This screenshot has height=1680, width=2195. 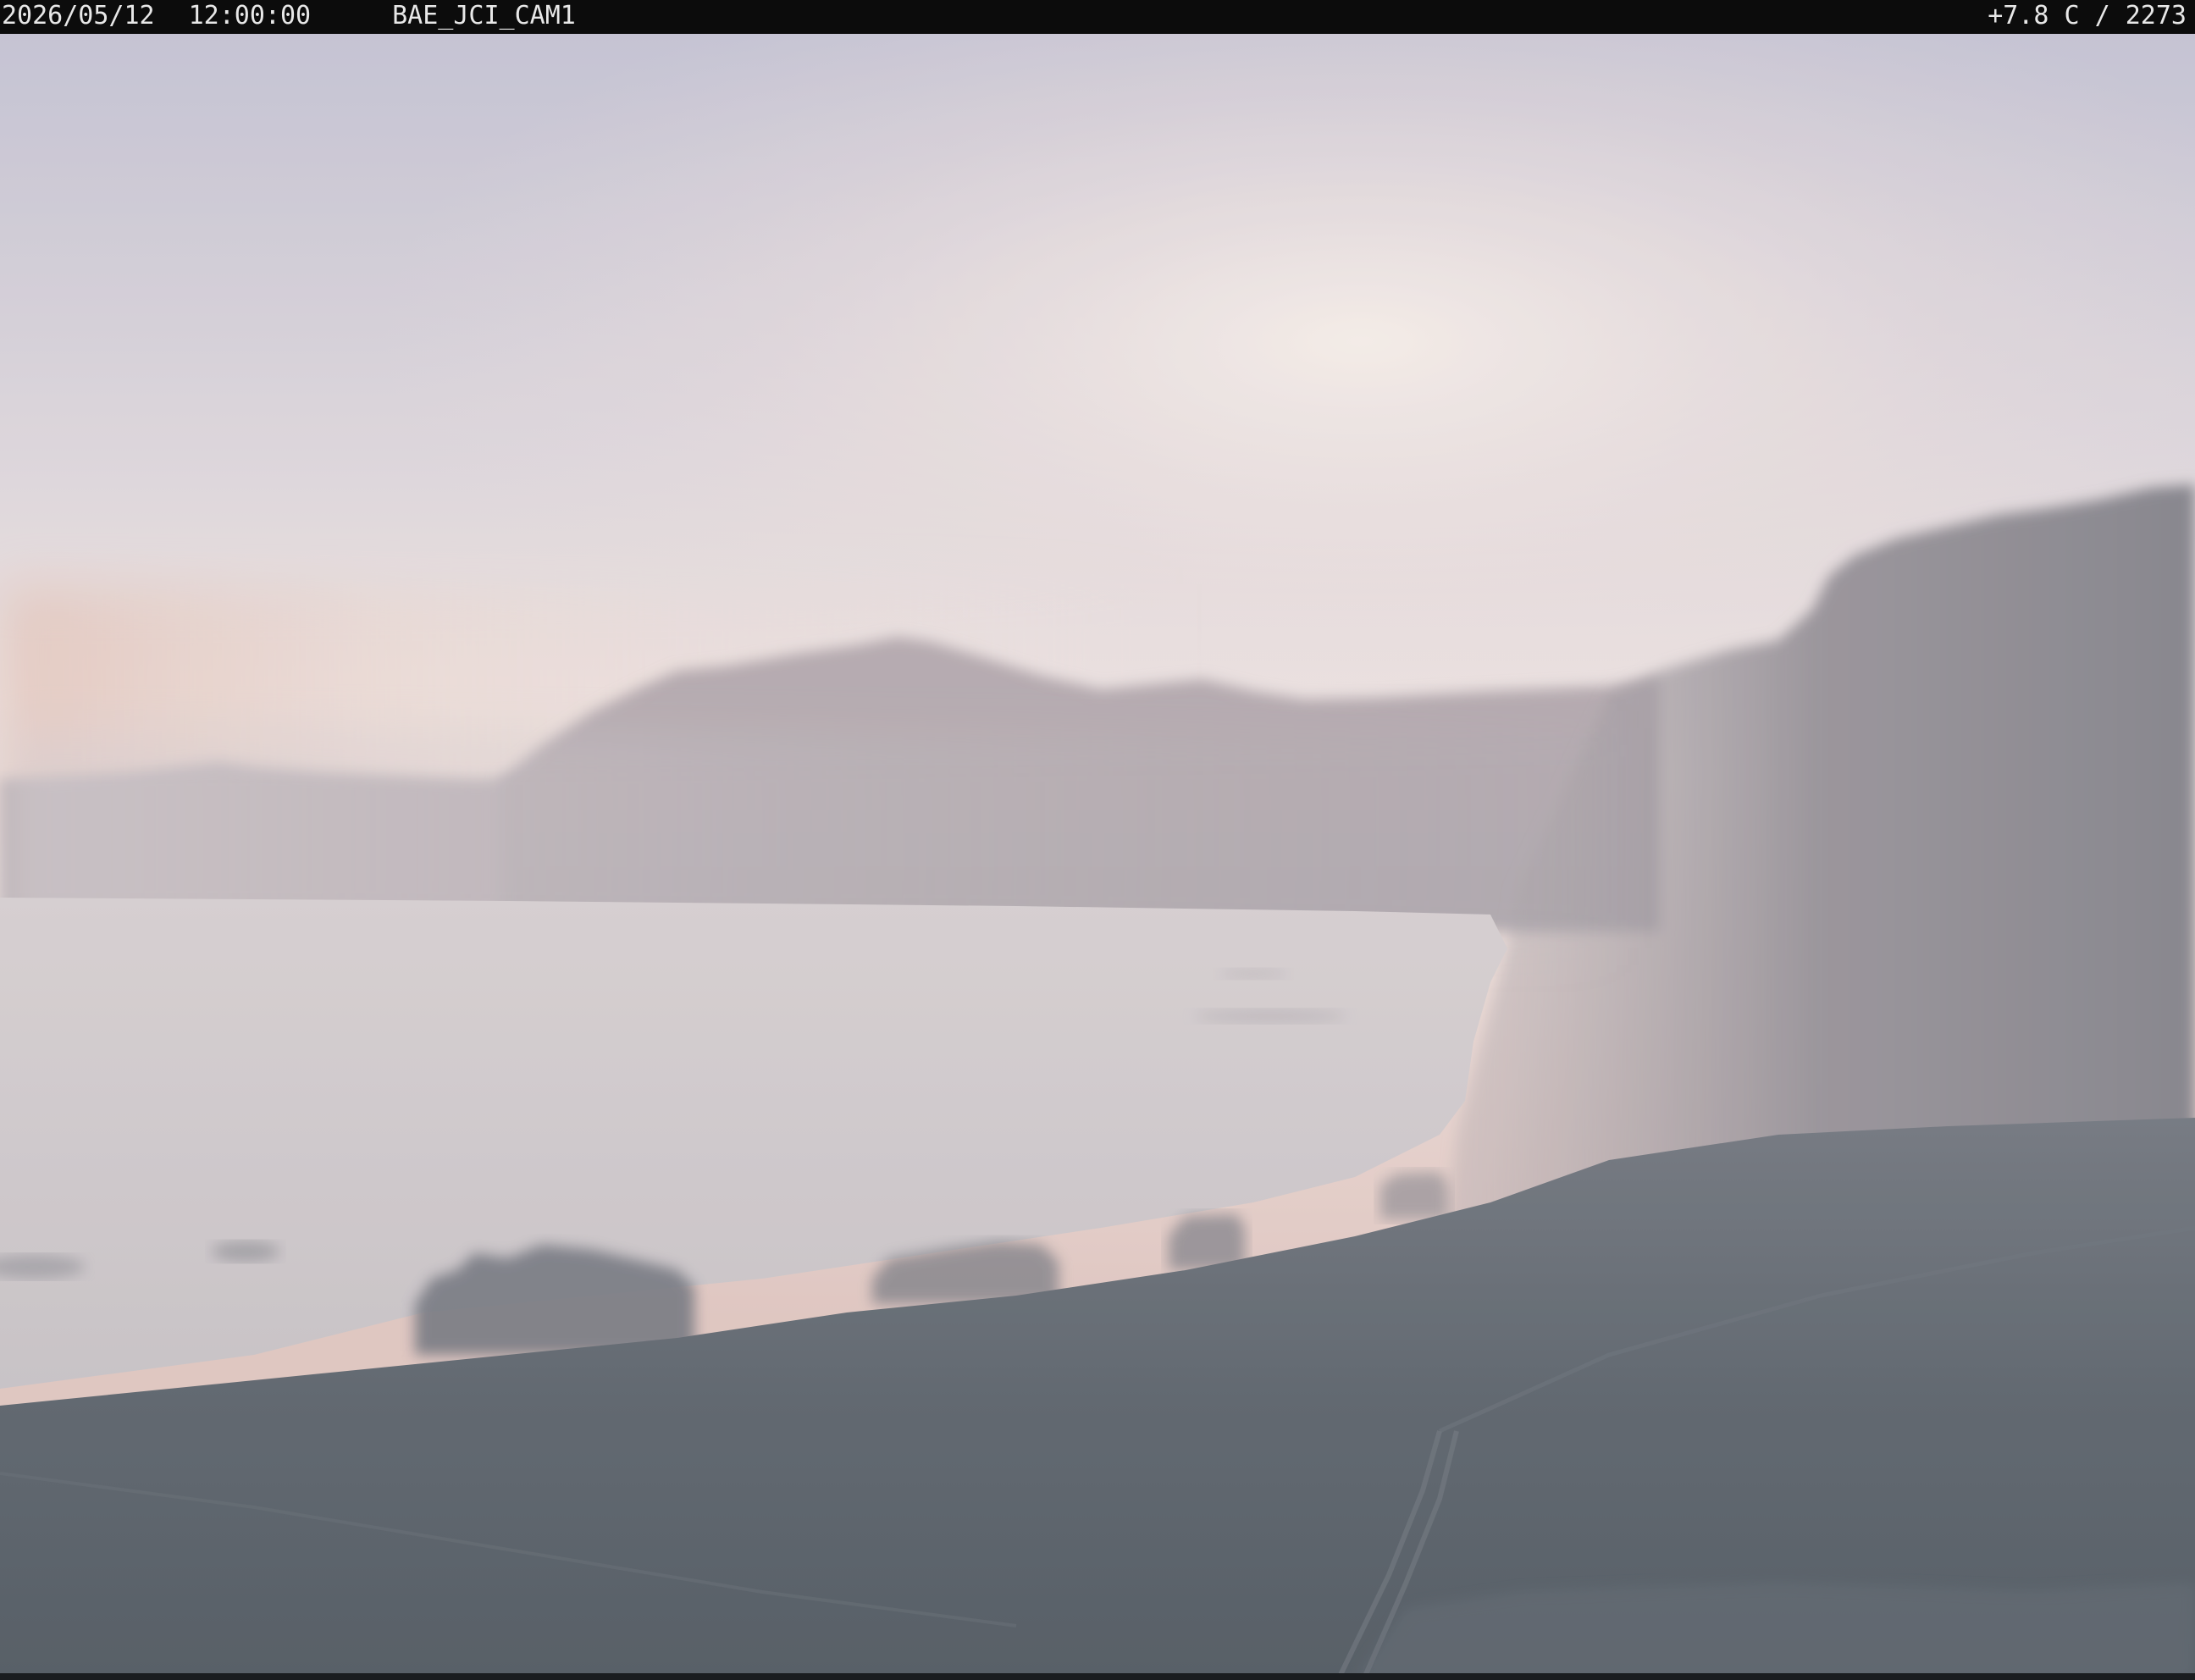 What do you see at coordinates (250, 15) in the screenshot?
I see `timestamp-time: 12:00:00` at bounding box center [250, 15].